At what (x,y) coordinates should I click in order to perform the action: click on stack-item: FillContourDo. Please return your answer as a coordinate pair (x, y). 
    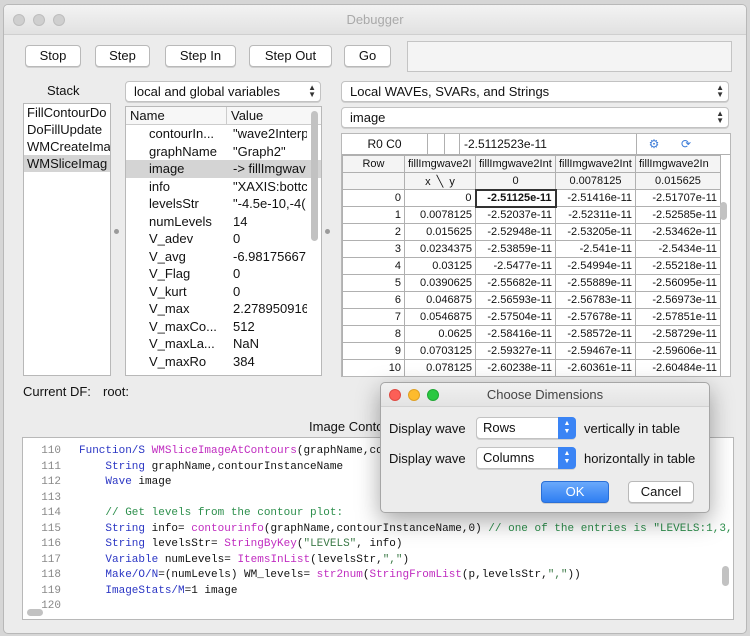
    Looking at the image, I should click on (67, 112).